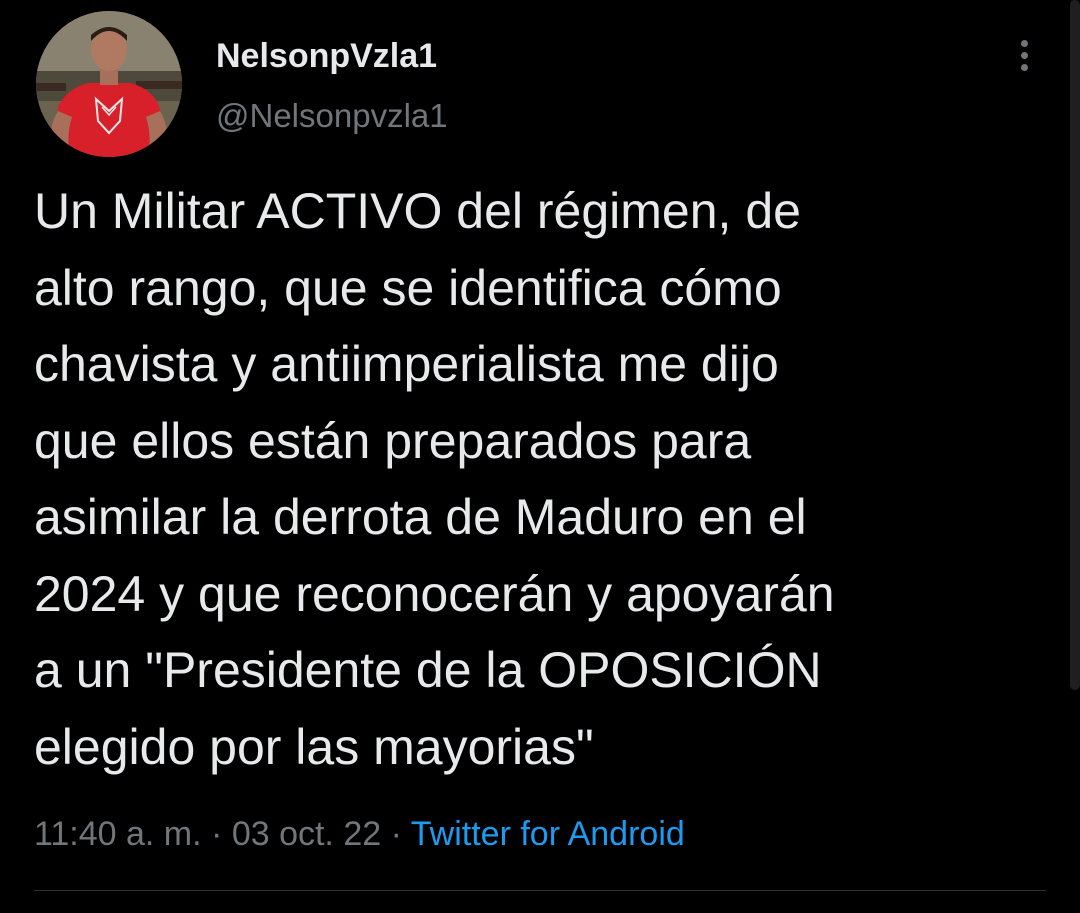 This screenshot has width=1080, height=913. Describe the element at coordinates (417, 211) in the screenshot. I see `tweet-text-line: Un Militar ACTIVO del régimen, de` at that location.